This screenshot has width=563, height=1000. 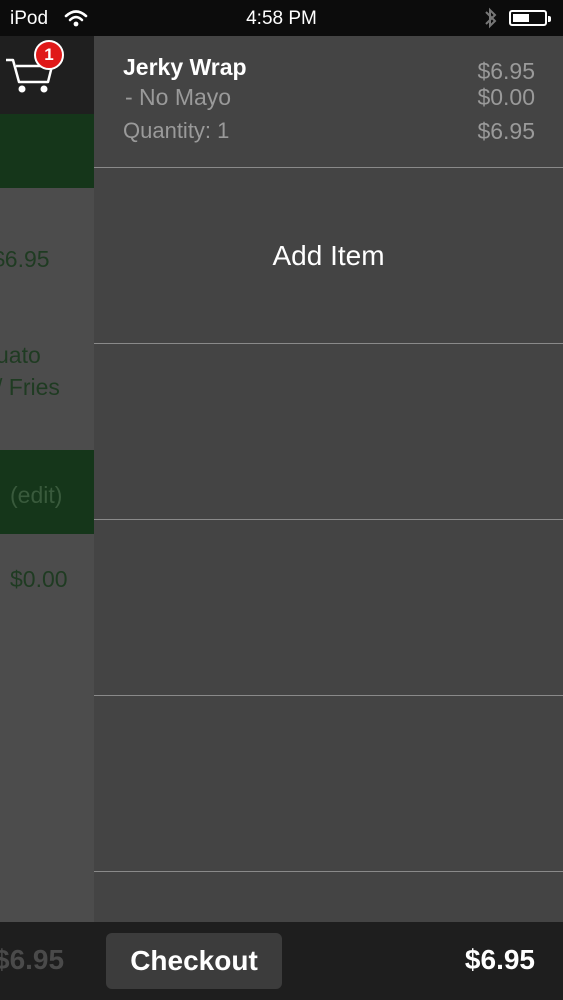 I want to click on add-item-label: Add Item, so click(x=328, y=255).